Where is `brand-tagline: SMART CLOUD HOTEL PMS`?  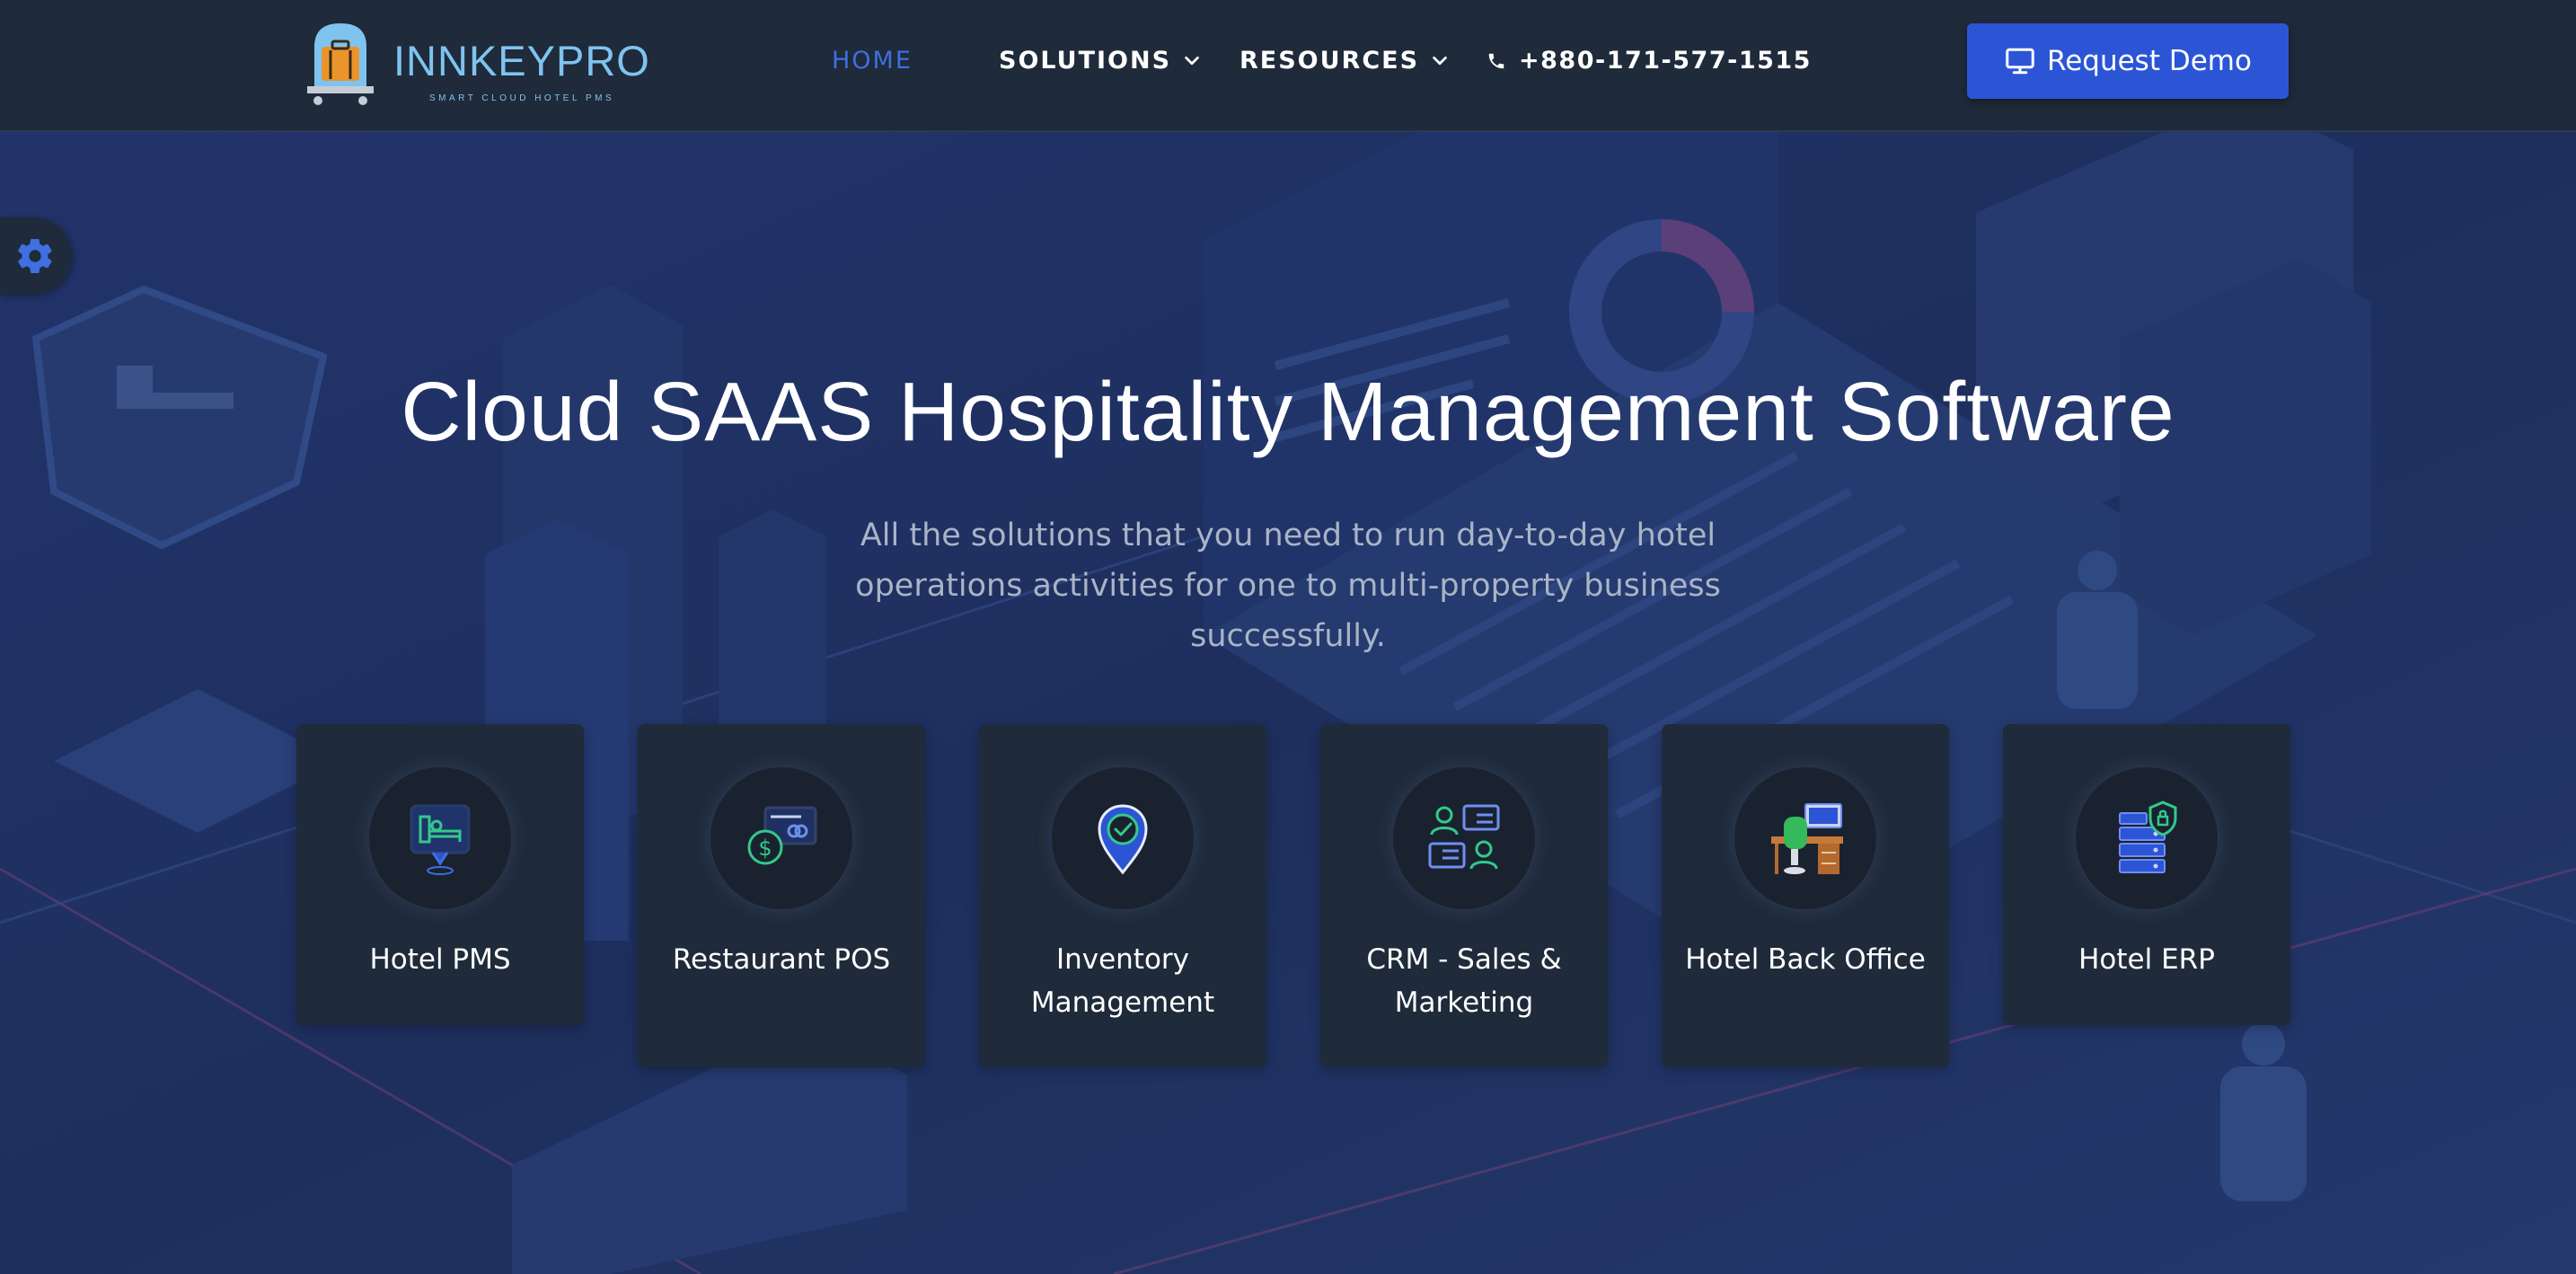 brand-tagline: SMART CLOUD HOTEL PMS is located at coordinates (522, 98).